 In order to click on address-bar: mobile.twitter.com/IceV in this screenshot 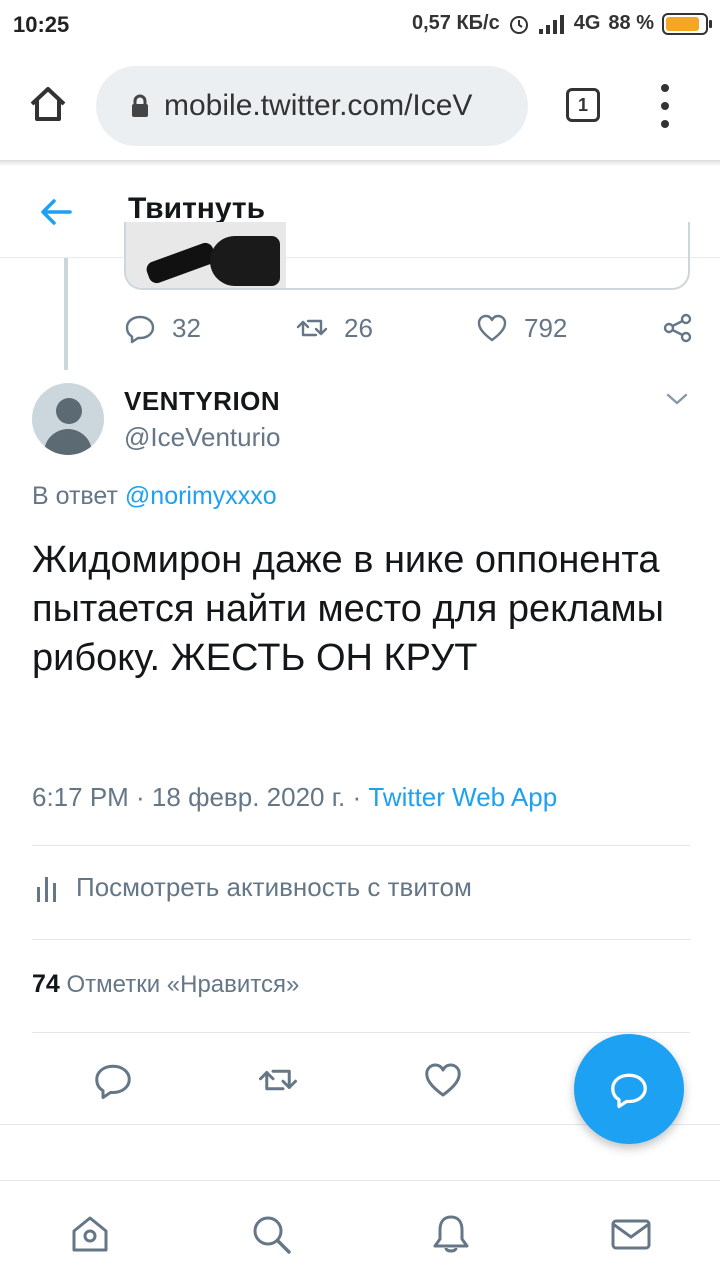, I will do `click(312, 106)`.